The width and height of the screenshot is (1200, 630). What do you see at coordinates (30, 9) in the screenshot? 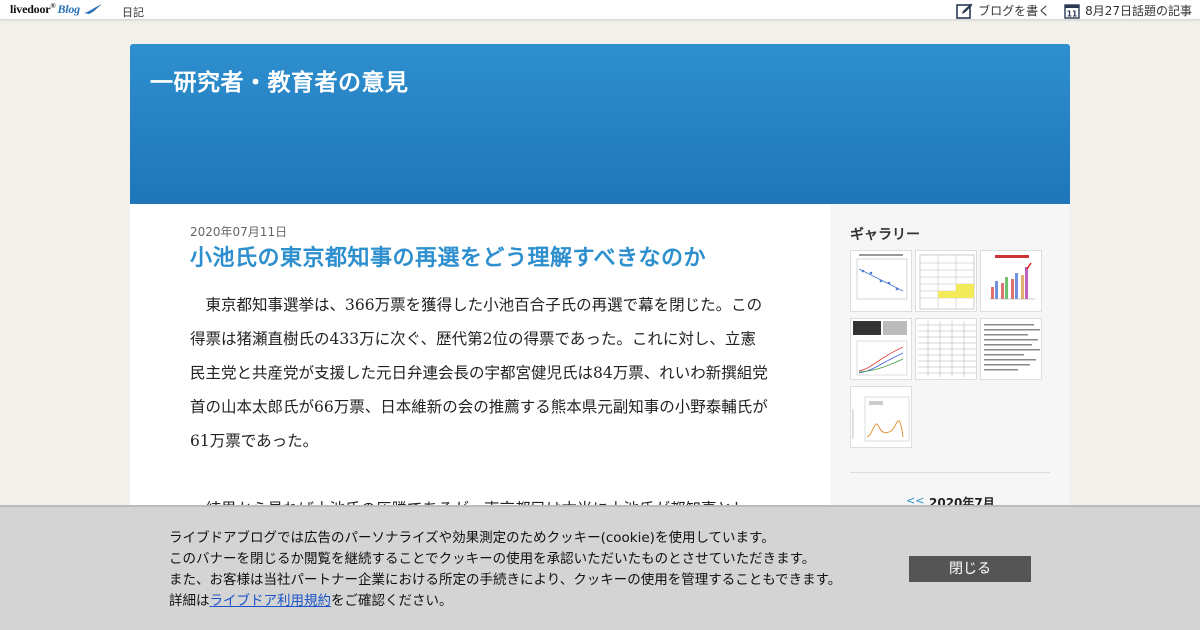
I see `logo-text: livedoor` at bounding box center [30, 9].